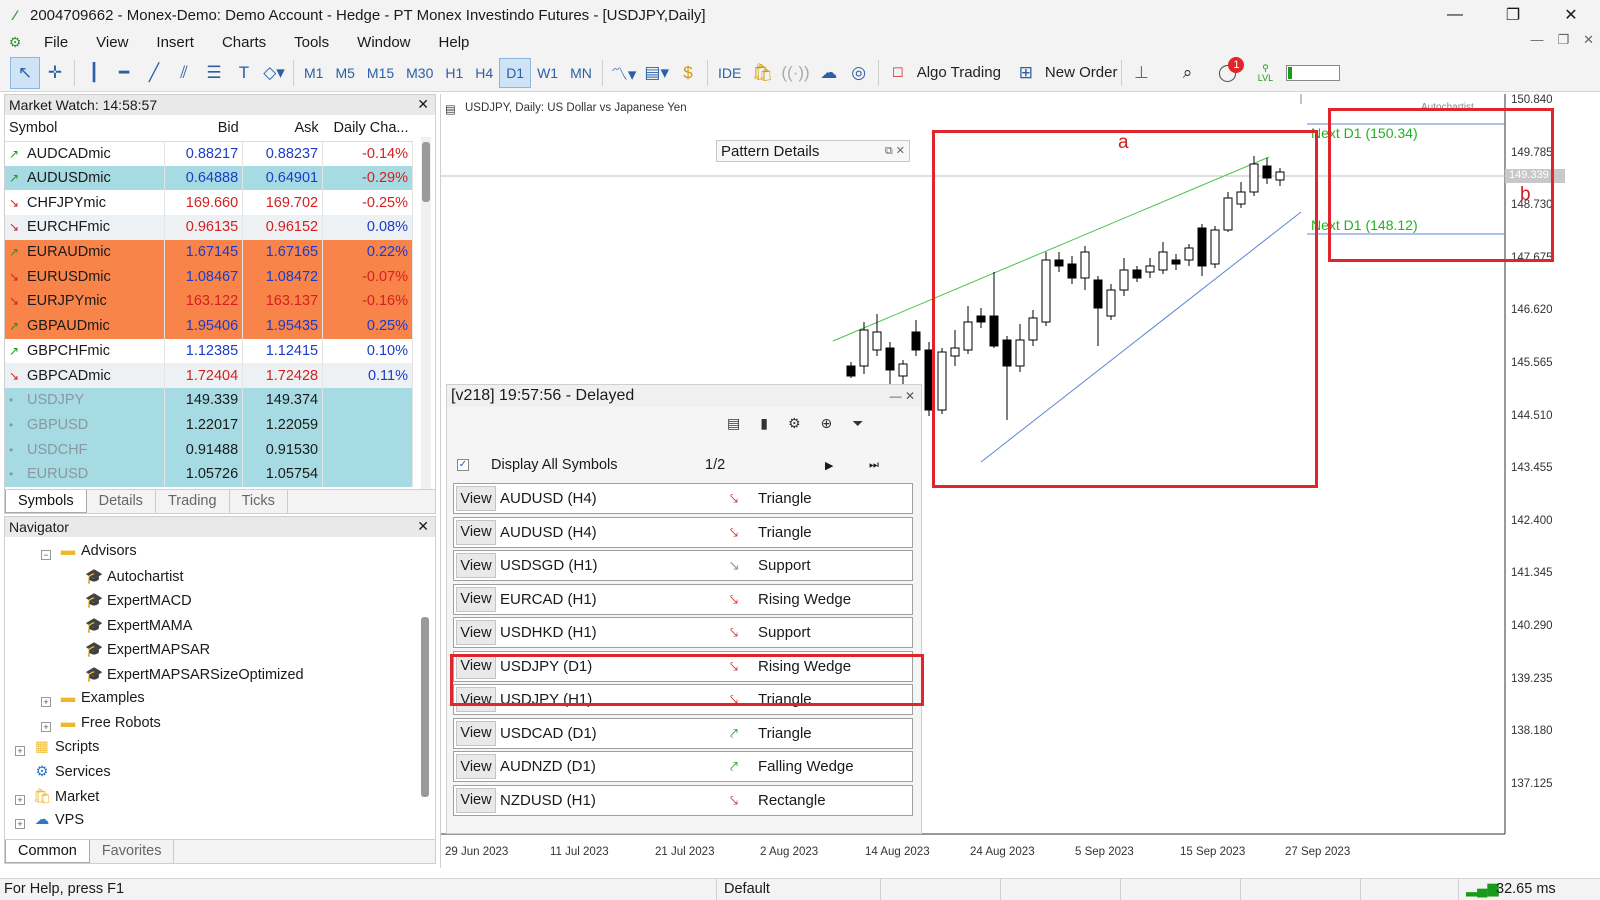 This screenshot has height=900, width=1600. I want to click on nav-expertmapsarsizeoptimized: 🎓 ExpertMAPSARSizeOptimized, so click(193, 675).